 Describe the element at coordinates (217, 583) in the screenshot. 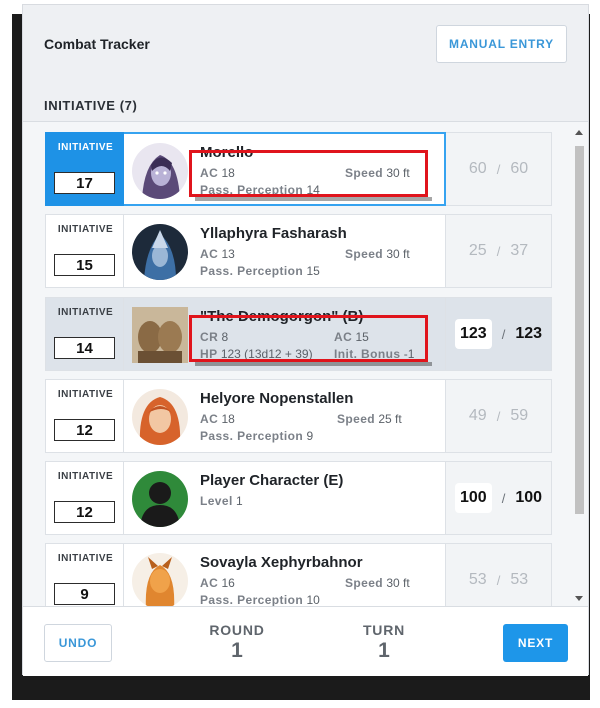

I see `ac-stat: AC 16` at that location.